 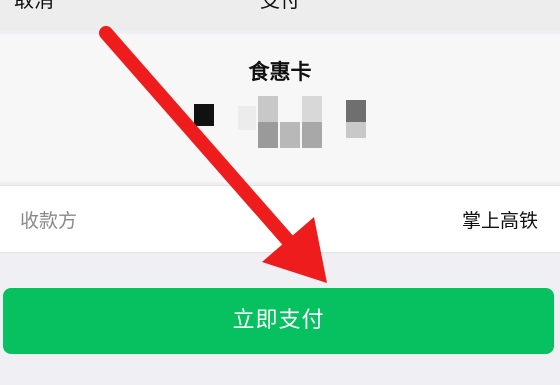 What do you see at coordinates (280, 72) in the screenshot?
I see `card-name: 食惠卡` at bounding box center [280, 72].